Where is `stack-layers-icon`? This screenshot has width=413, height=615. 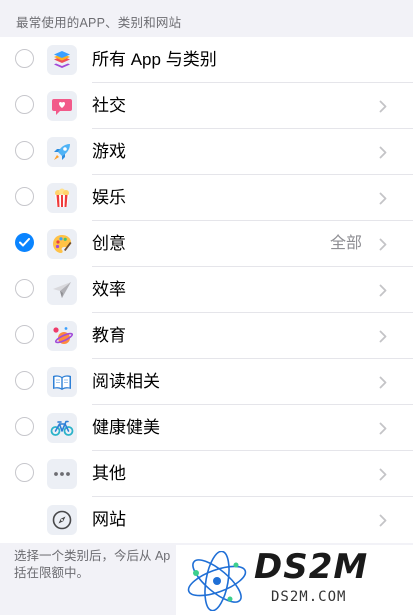
stack-layers-icon is located at coordinates (62, 60).